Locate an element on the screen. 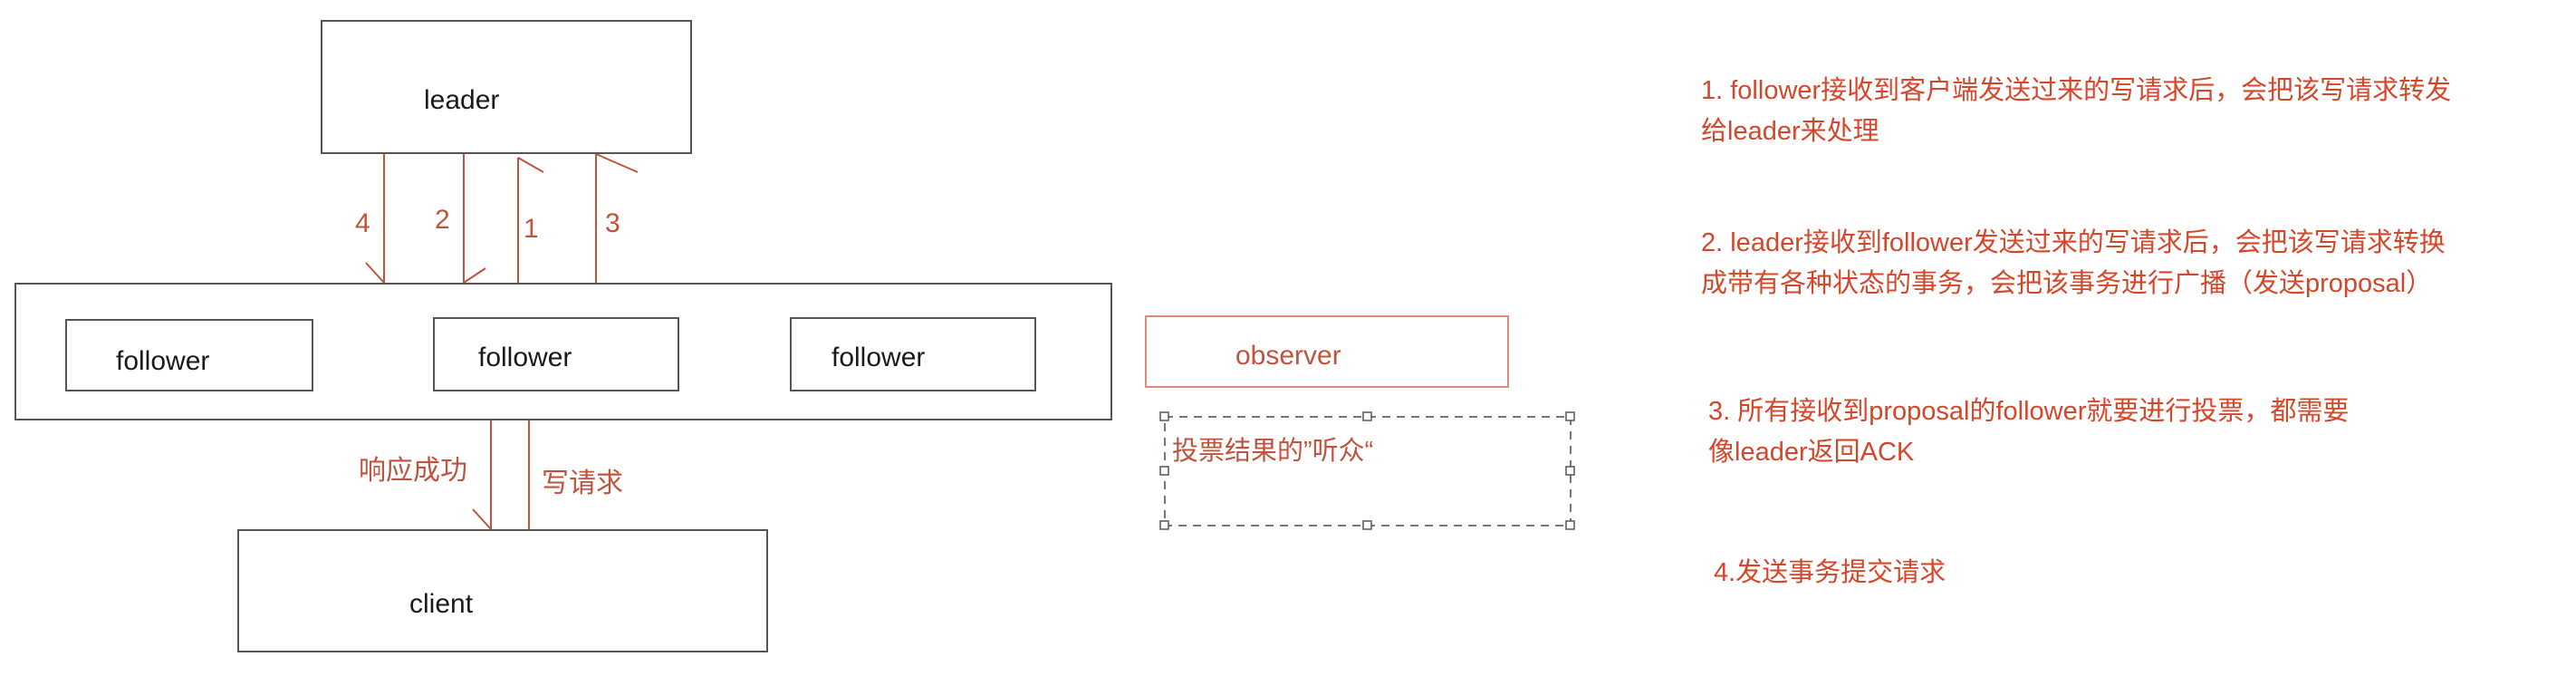  handle-tl is located at coordinates (1164, 416).